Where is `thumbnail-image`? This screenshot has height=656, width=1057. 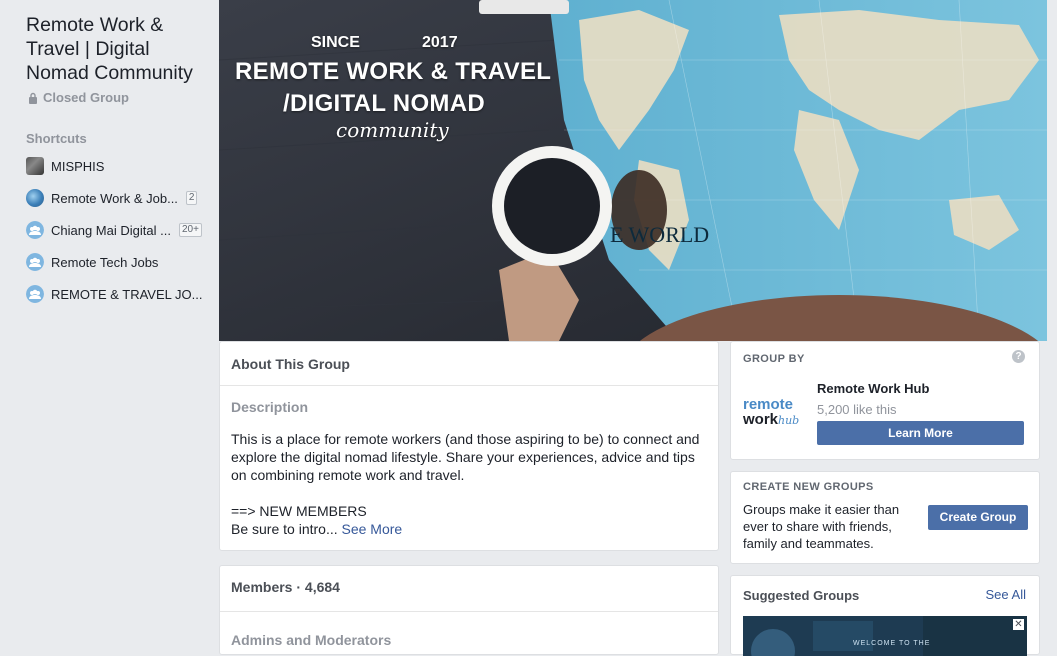
thumbnail-image is located at coordinates (885, 636).